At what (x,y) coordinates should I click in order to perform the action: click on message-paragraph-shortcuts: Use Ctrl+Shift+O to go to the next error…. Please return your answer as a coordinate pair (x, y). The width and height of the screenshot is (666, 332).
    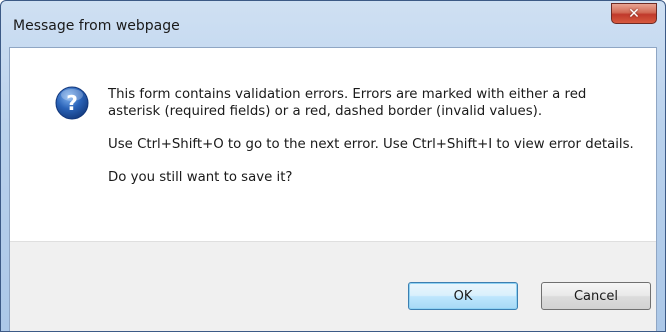
    Looking at the image, I should click on (371, 144).